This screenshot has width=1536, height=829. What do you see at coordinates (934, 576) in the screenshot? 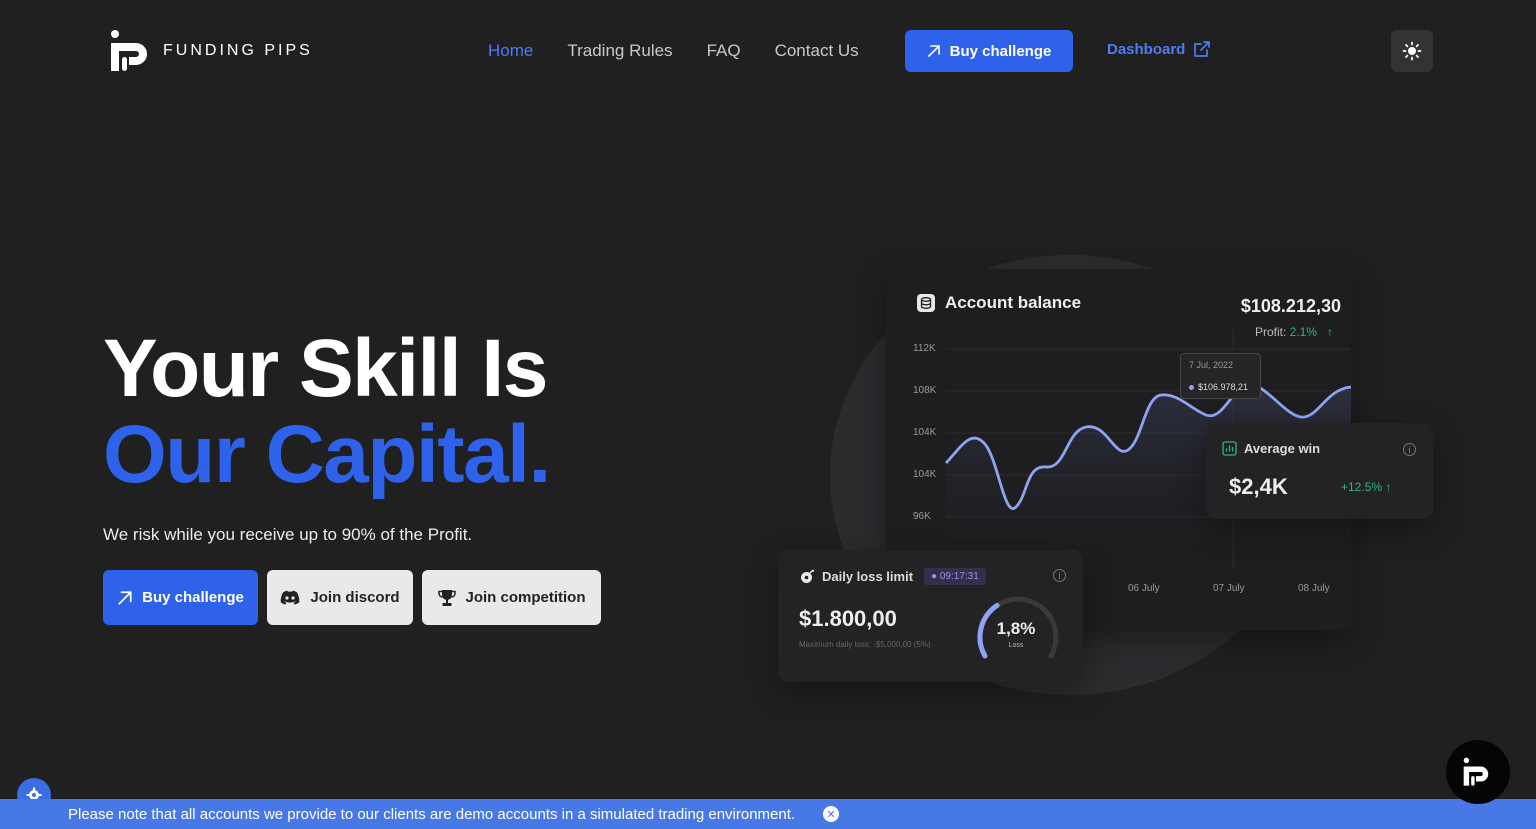
I see `clock-icon: ●` at bounding box center [934, 576].